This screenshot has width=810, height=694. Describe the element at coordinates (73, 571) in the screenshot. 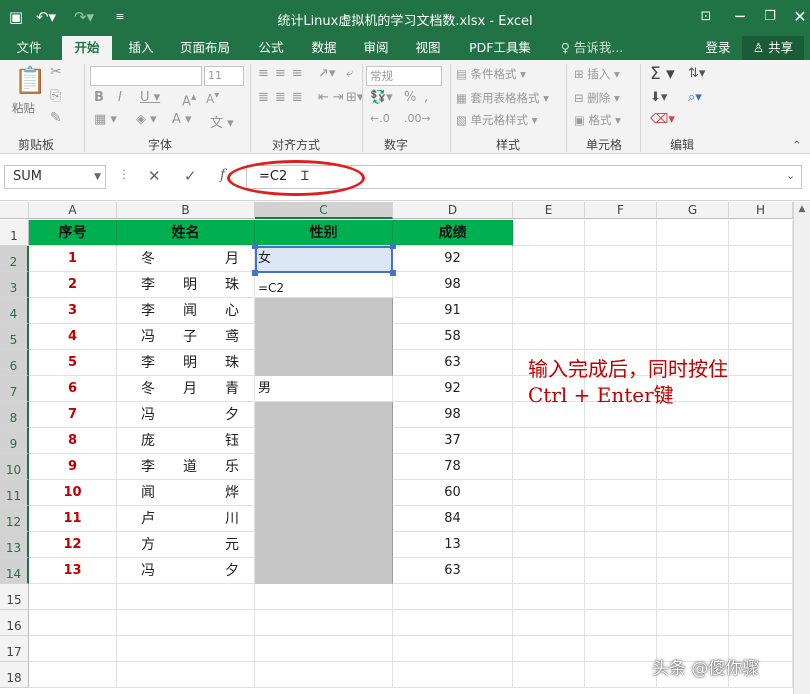

I see `cell-no: 13` at that location.